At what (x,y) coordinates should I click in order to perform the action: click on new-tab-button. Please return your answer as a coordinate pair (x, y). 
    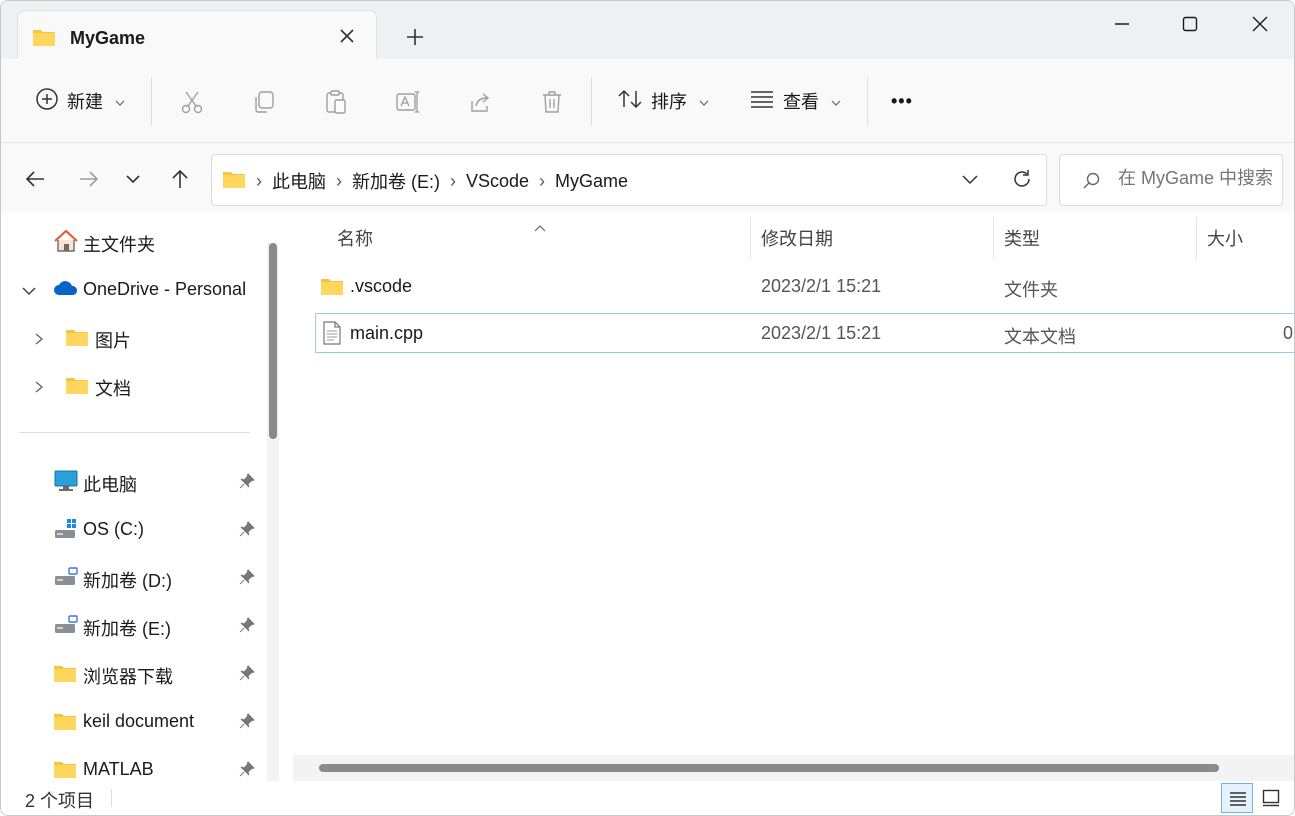
    Looking at the image, I should click on (415, 37).